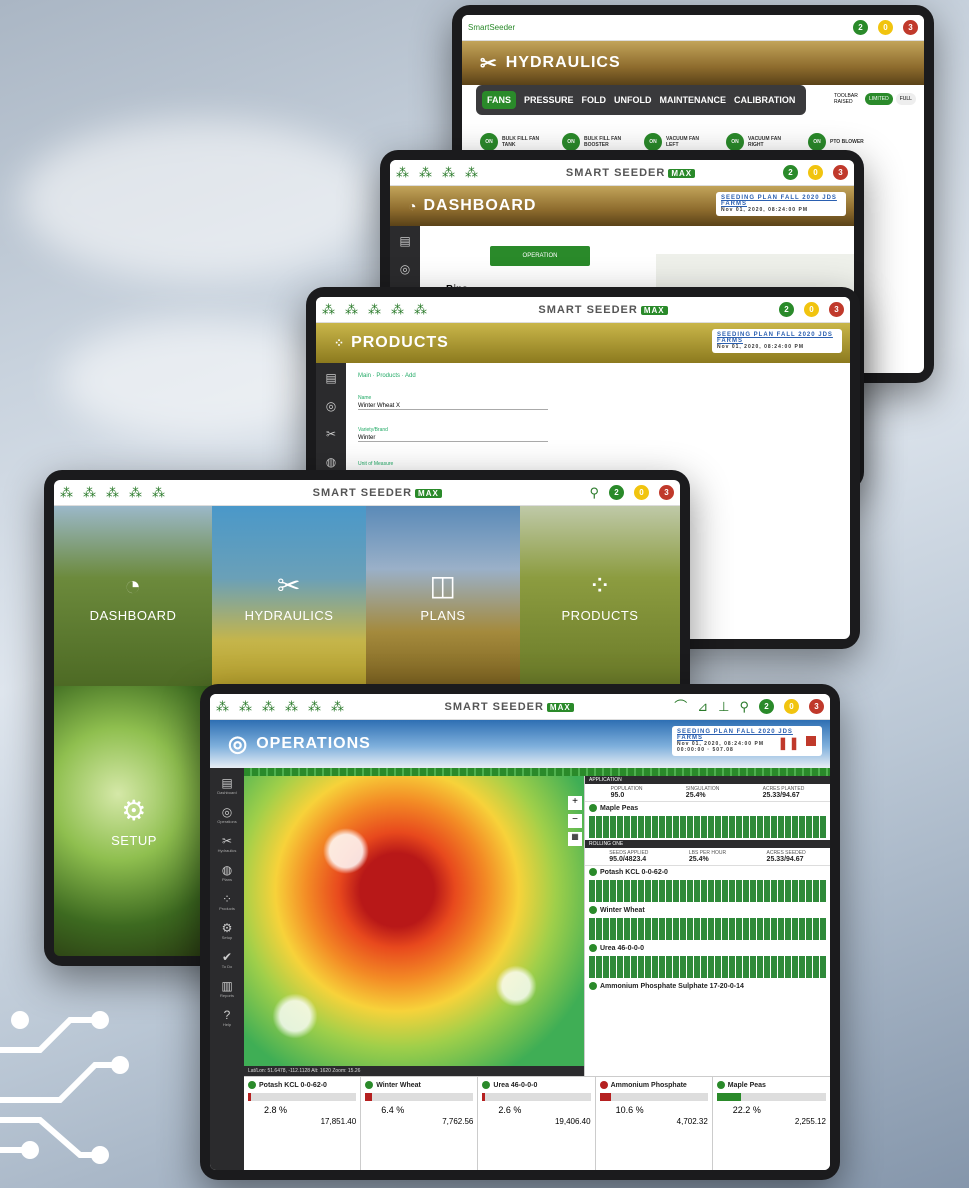 Image resolution: width=969 pixels, height=1188 pixels. What do you see at coordinates (443, 596) in the screenshot?
I see `tile-plans: ◫ PLANS` at bounding box center [443, 596].